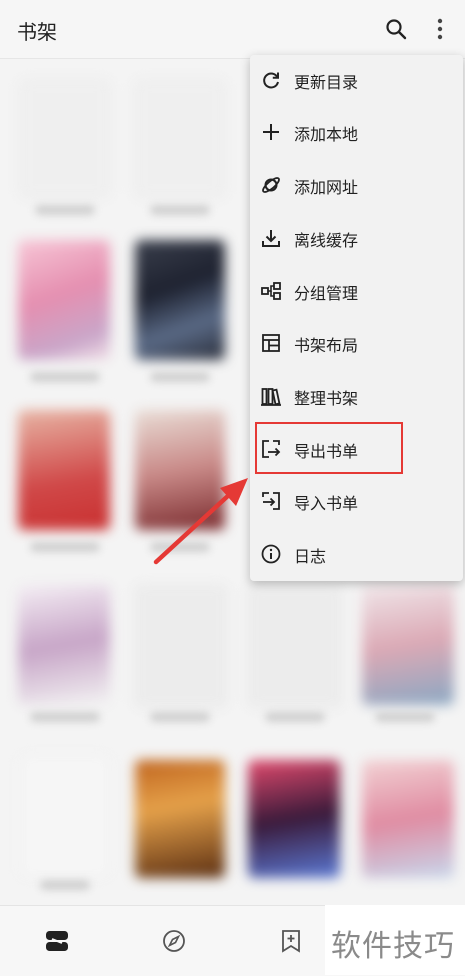 This screenshot has height=976, width=465. I want to click on menu-item-label: 整理书架, so click(326, 398).